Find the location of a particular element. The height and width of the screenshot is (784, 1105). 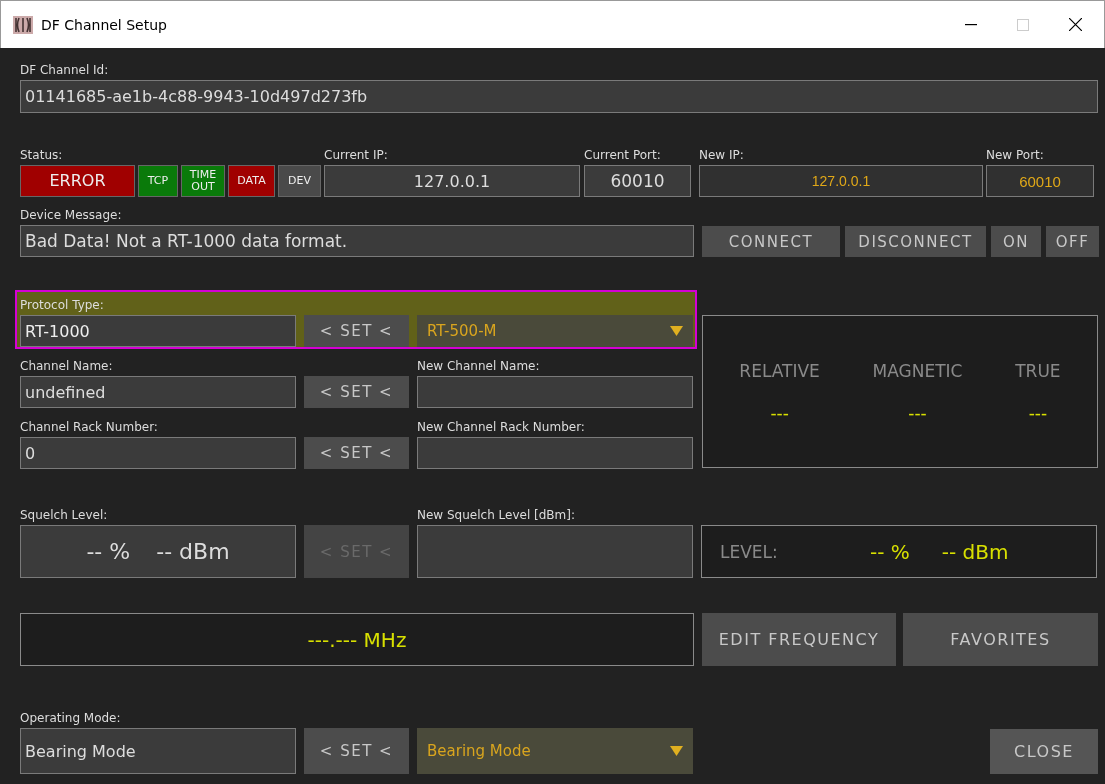

mode-dropdown: Bearing Mode is located at coordinates (555, 751).